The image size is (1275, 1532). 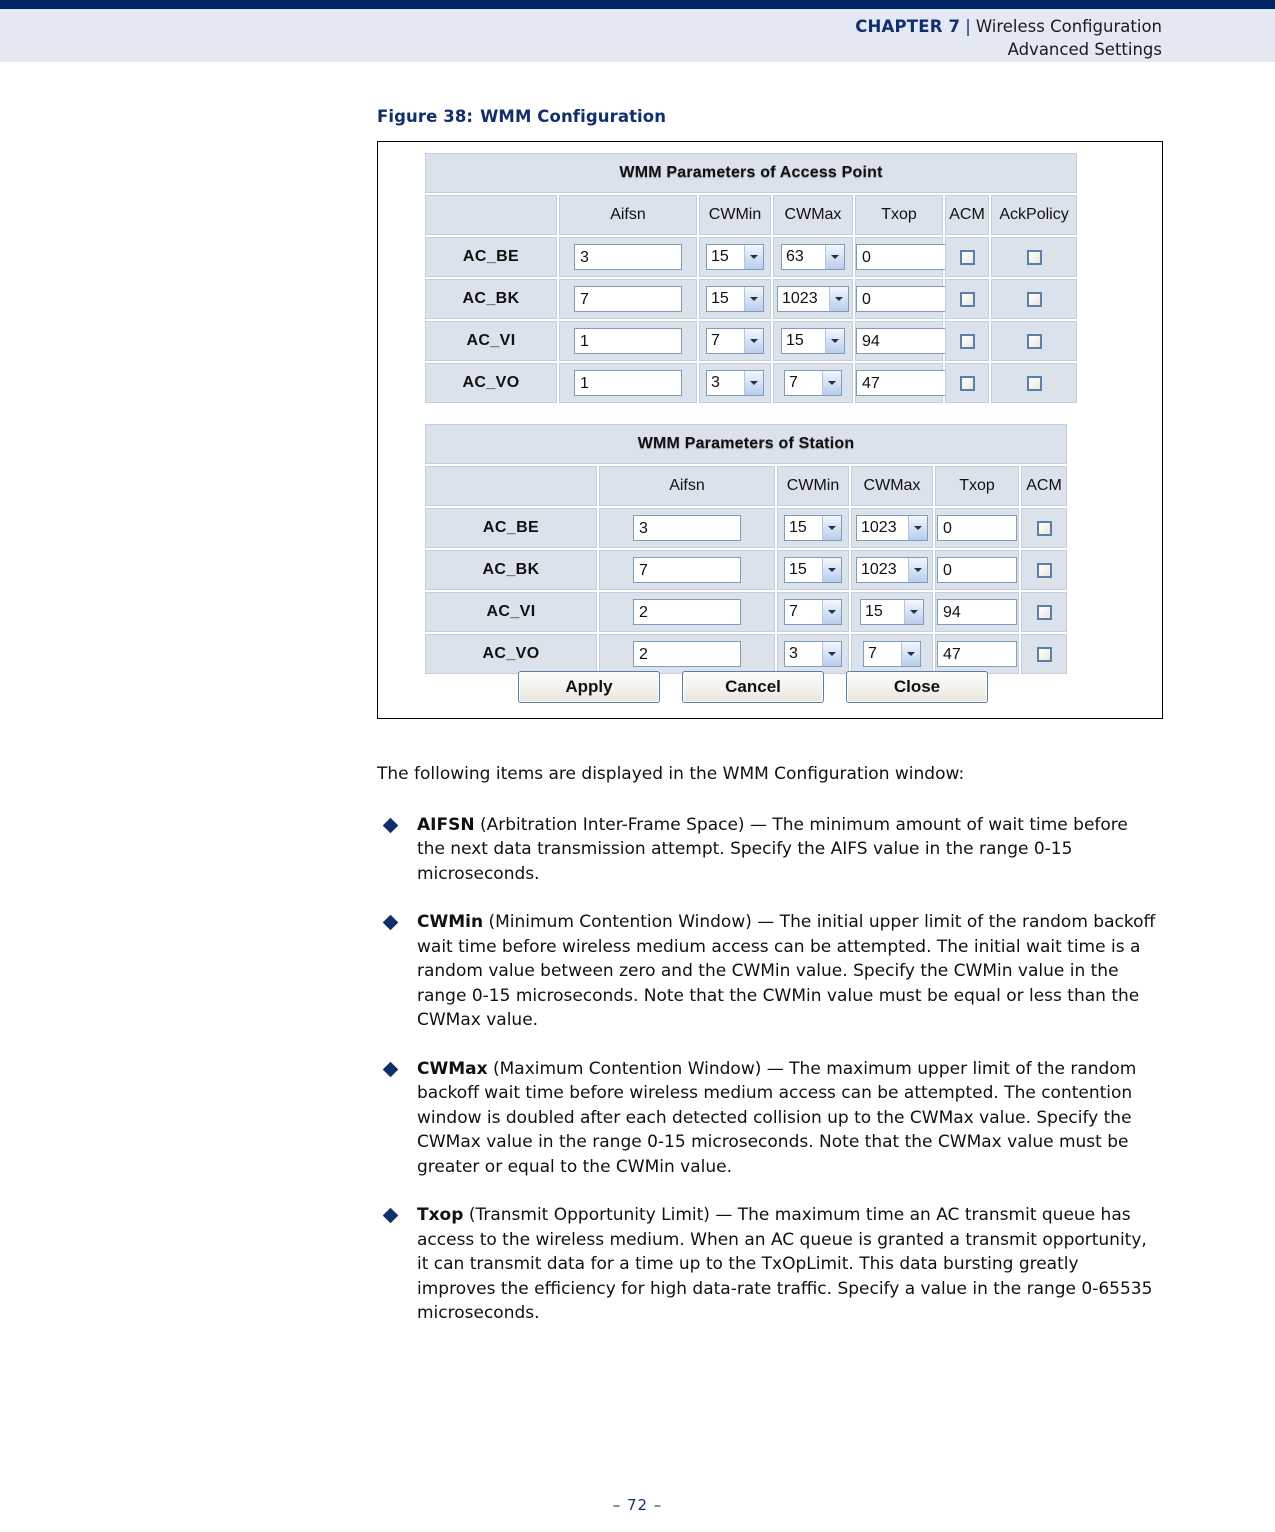 What do you see at coordinates (687, 612) in the screenshot?
I see `sta-aifsn-input-ac-vi: 2` at bounding box center [687, 612].